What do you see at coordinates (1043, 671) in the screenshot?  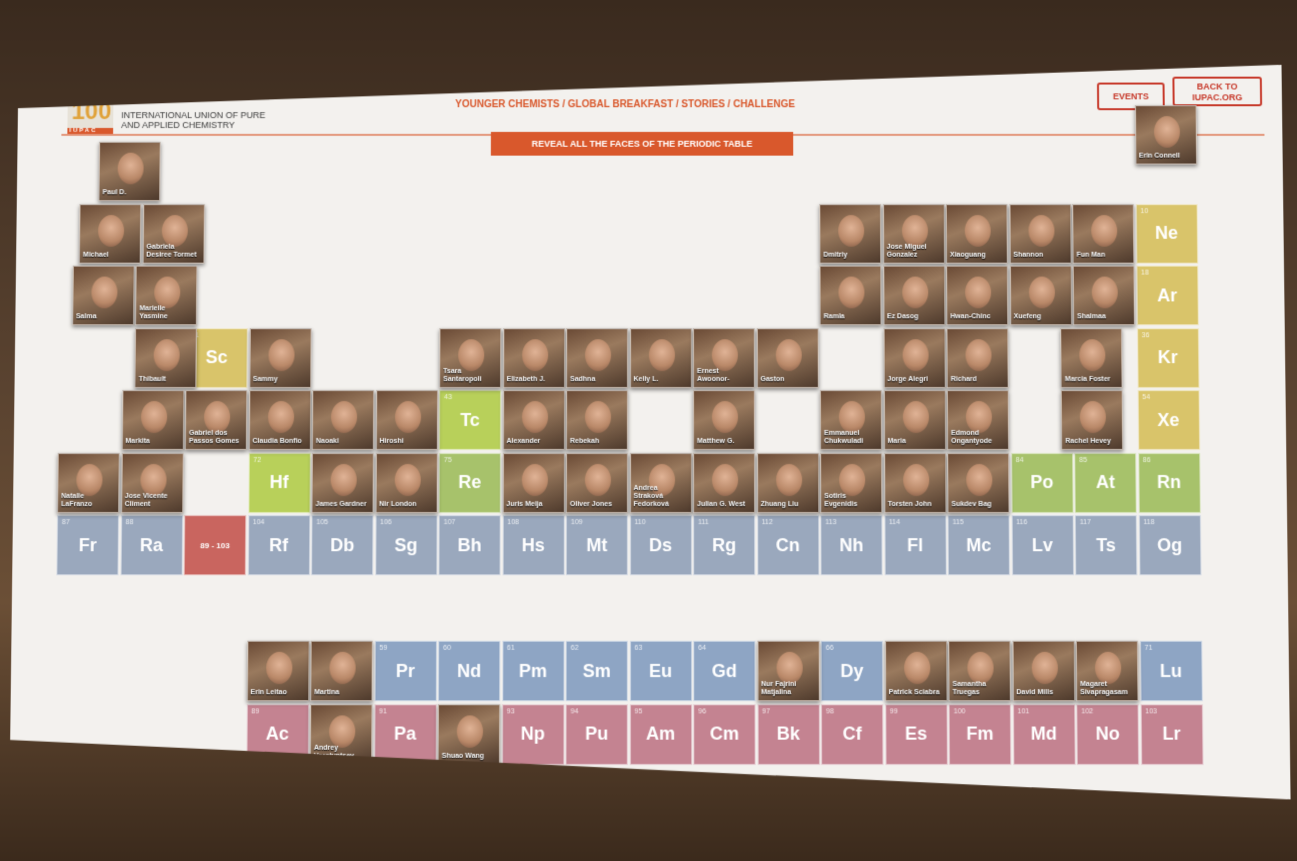 I see `person-tile: David Mills` at bounding box center [1043, 671].